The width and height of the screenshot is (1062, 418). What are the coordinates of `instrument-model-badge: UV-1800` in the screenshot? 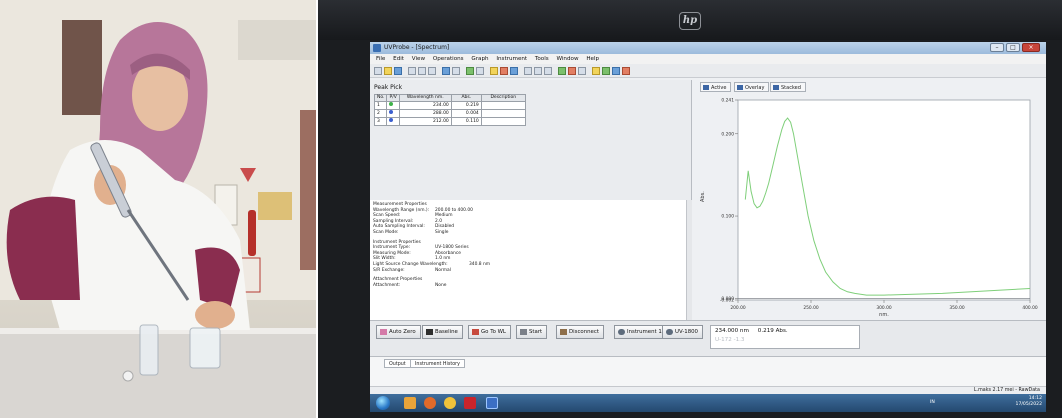 It's located at (682, 332).